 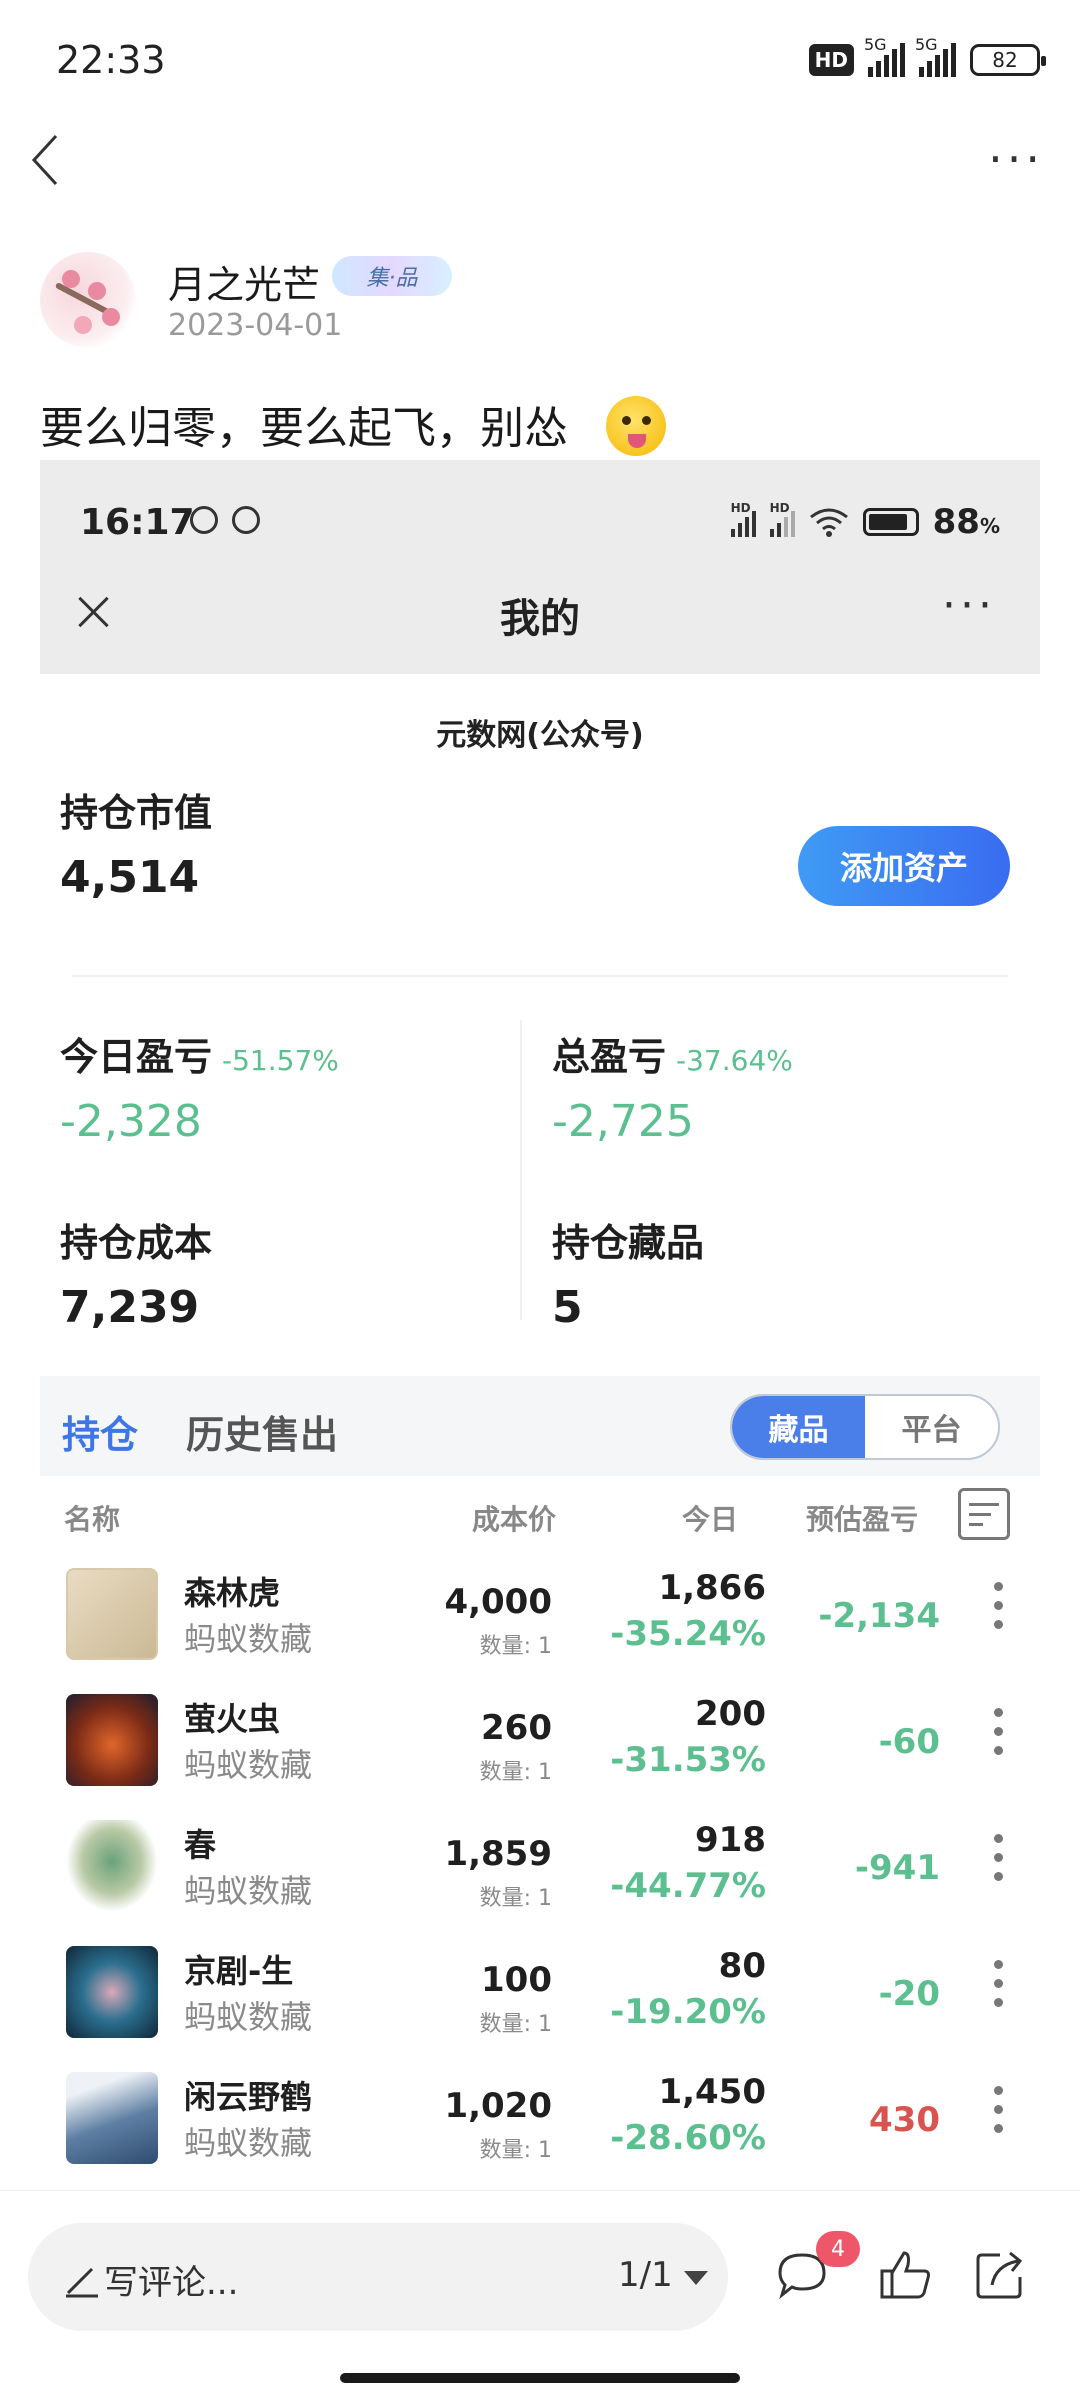 I want to click on signal-icon-2: HD, so click(x=782, y=519).